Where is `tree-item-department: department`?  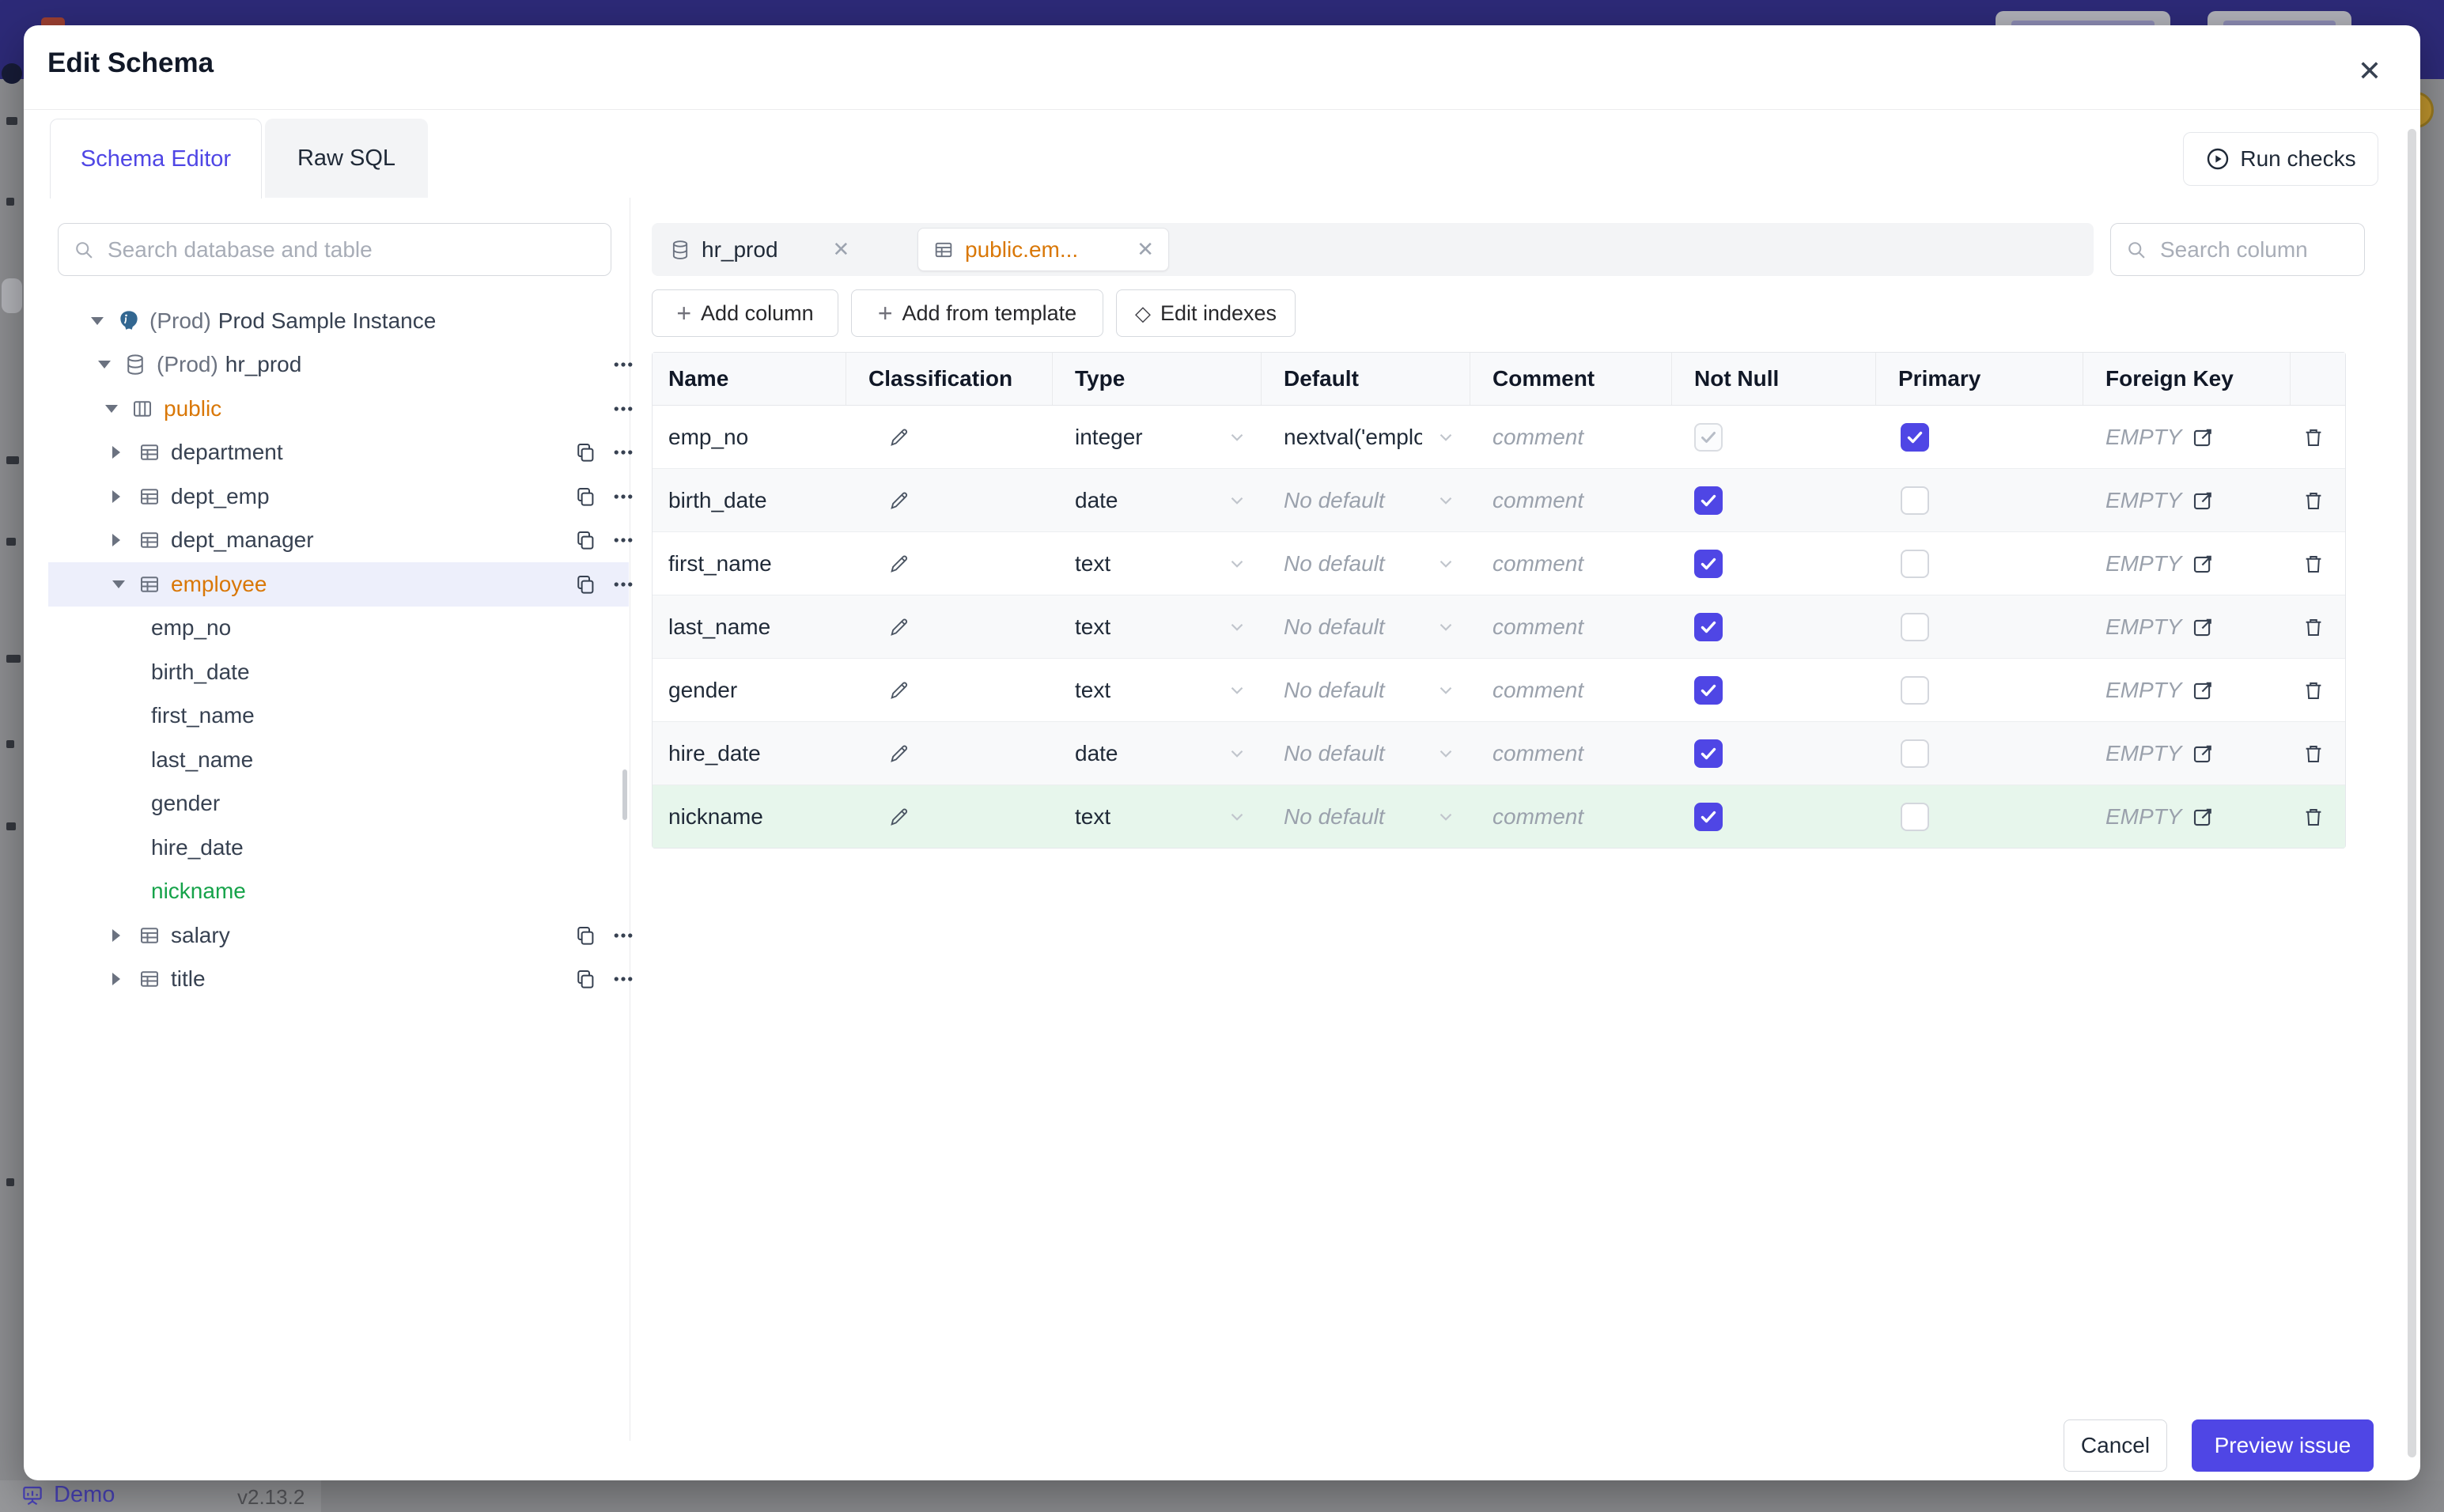 tree-item-department: department is located at coordinates (340, 453).